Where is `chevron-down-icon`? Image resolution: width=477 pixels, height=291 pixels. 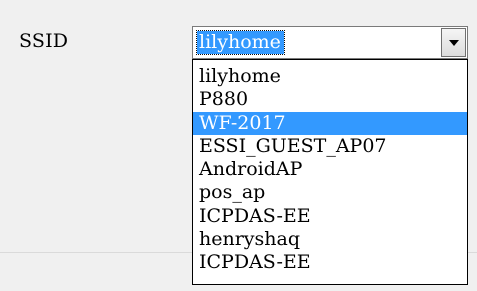
chevron-down-icon is located at coordinates (453, 42).